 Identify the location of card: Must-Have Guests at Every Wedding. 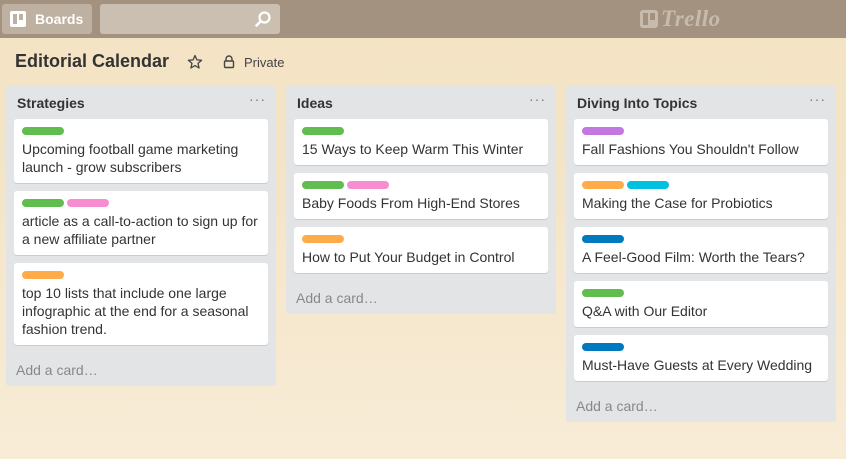
(701, 358).